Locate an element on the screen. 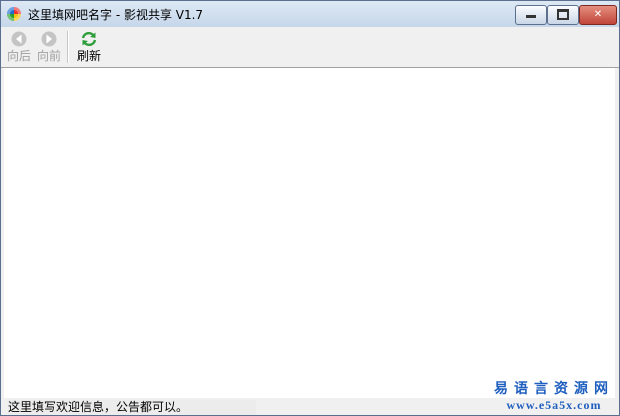 This screenshot has width=620, height=416. close-button: ✕ is located at coordinates (598, 15).